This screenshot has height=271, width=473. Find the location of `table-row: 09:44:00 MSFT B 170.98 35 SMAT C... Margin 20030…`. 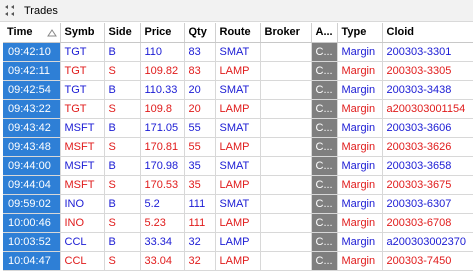

table-row: 09:44:00 MSFT B 170.98 35 SMAT C... Margin 20030… is located at coordinates (238, 166).